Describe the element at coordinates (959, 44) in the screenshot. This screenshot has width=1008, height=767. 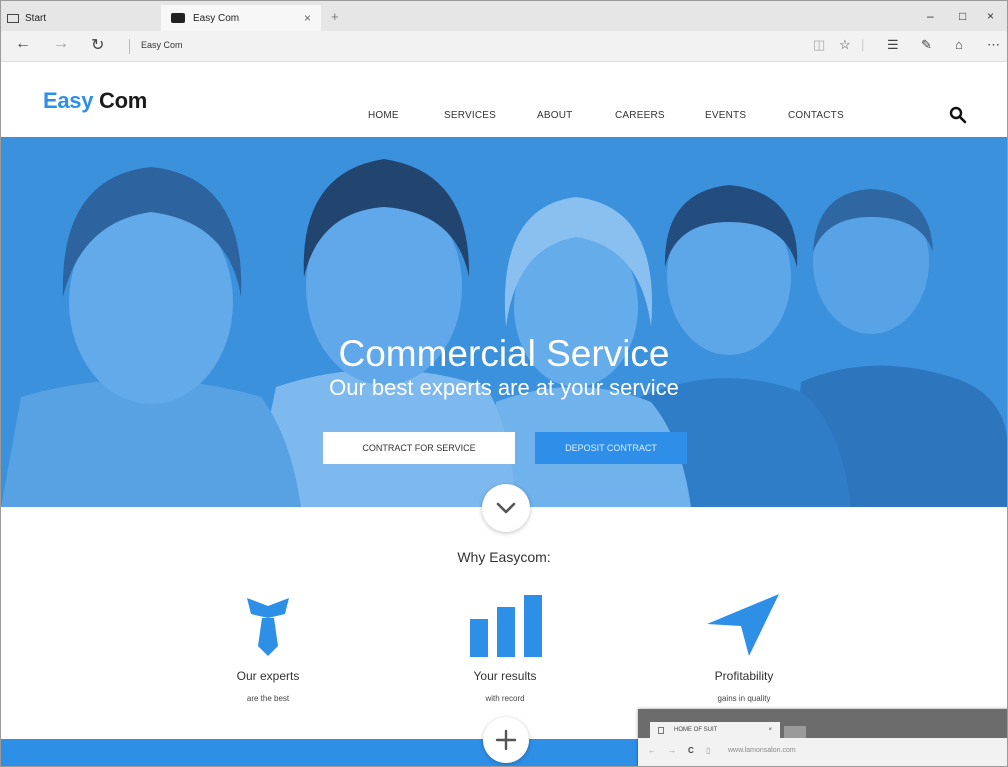
I see `share-icon: ⌂` at that location.